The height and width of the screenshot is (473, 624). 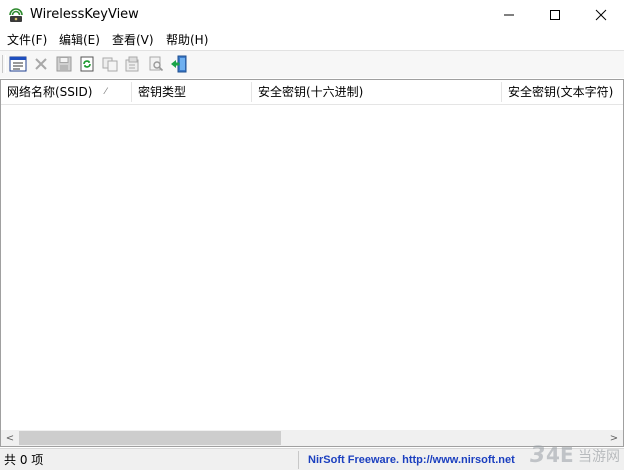 I want to click on copy-key-button, so click(x=133, y=64).